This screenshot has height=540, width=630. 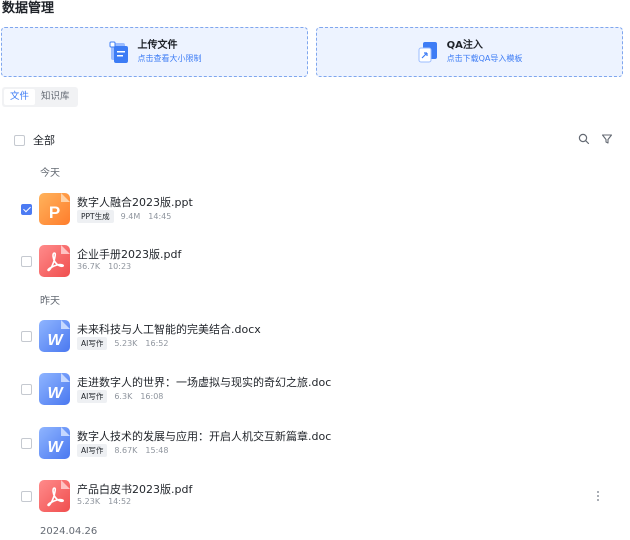 What do you see at coordinates (485, 59) in the screenshot?
I see `qa-inject-subtitle: 点击下载QA导入模板` at bounding box center [485, 59].